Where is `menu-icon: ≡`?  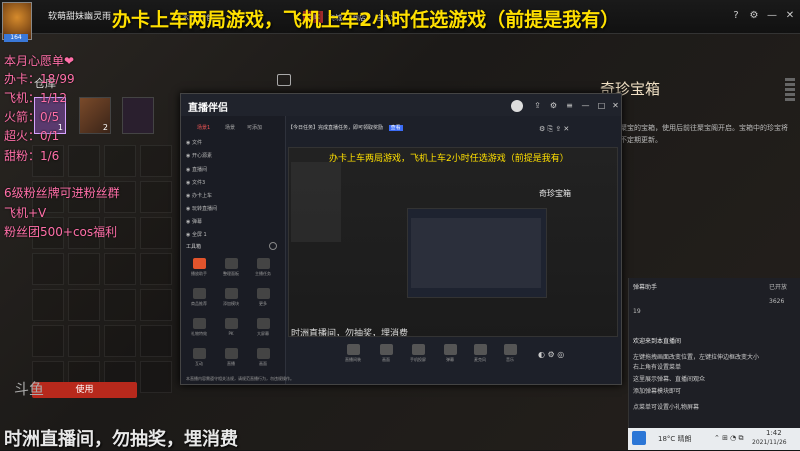
menu-icon: ≡ is located at coordinates (569, 105).